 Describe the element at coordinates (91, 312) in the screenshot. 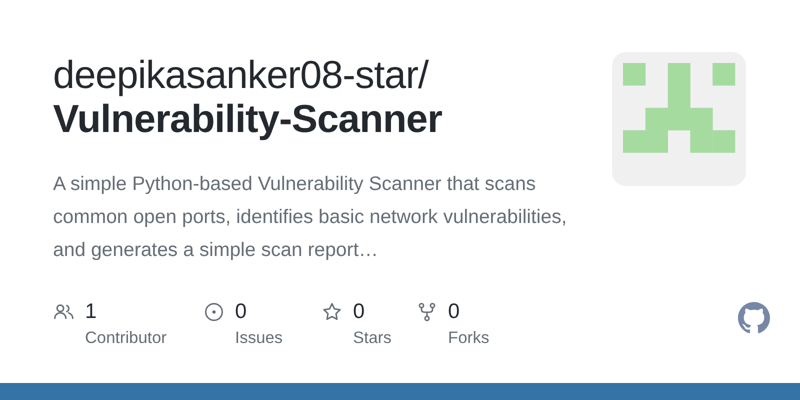

I see `stat-count: 1` at that location.